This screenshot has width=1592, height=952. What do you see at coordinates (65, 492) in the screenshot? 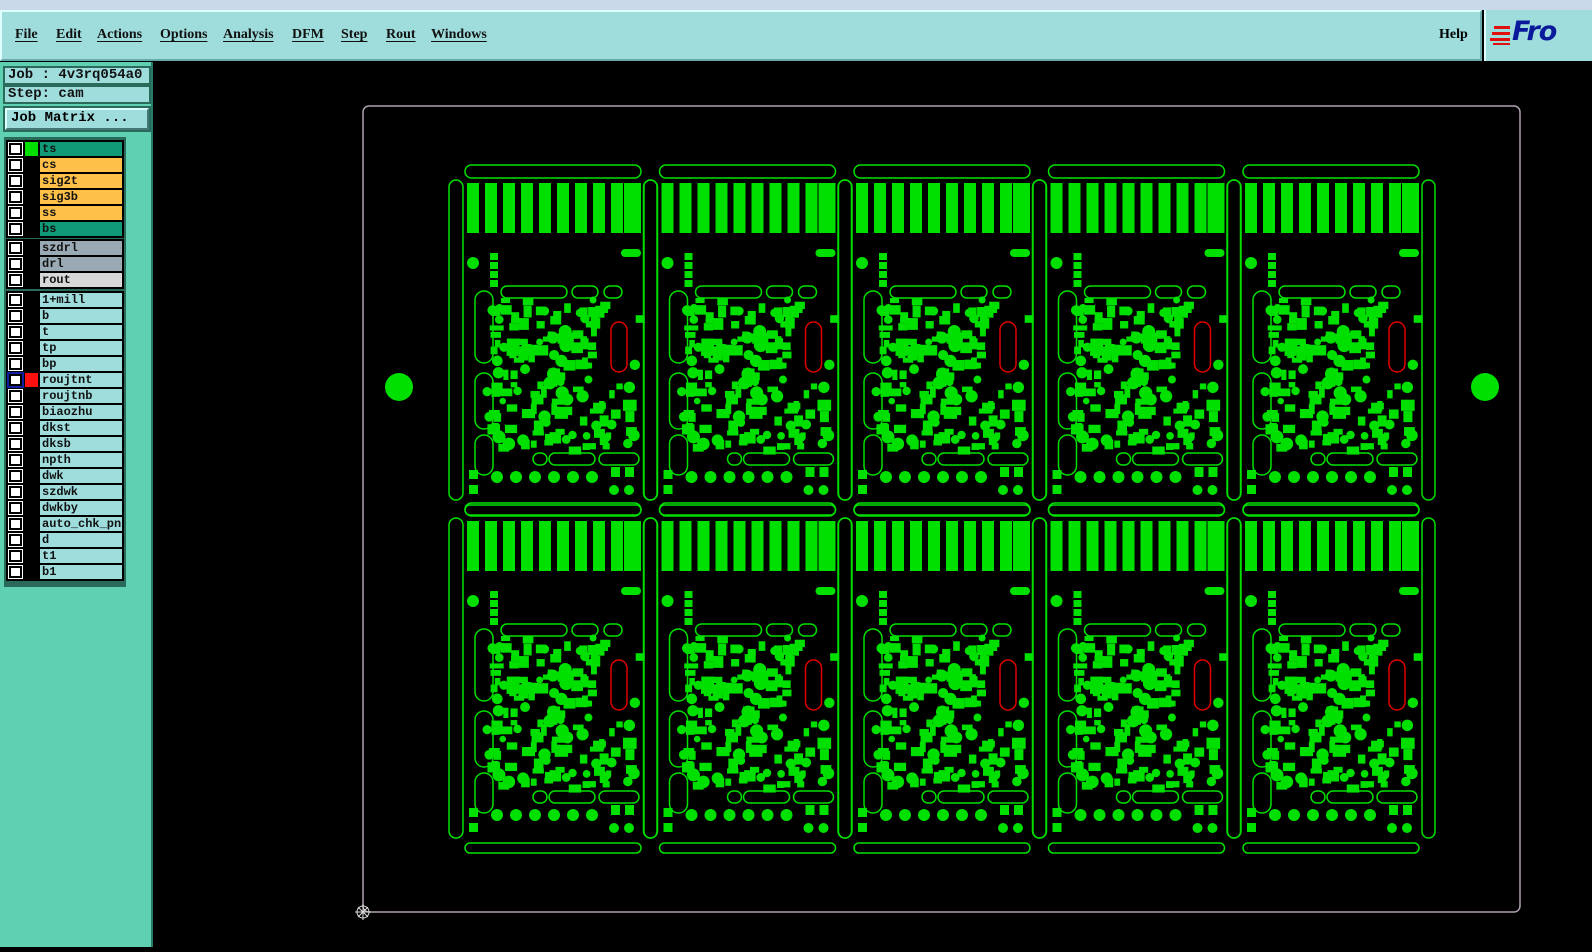
I see `layer-row-szdwk: szdwk` at bounding box center [65, 492].